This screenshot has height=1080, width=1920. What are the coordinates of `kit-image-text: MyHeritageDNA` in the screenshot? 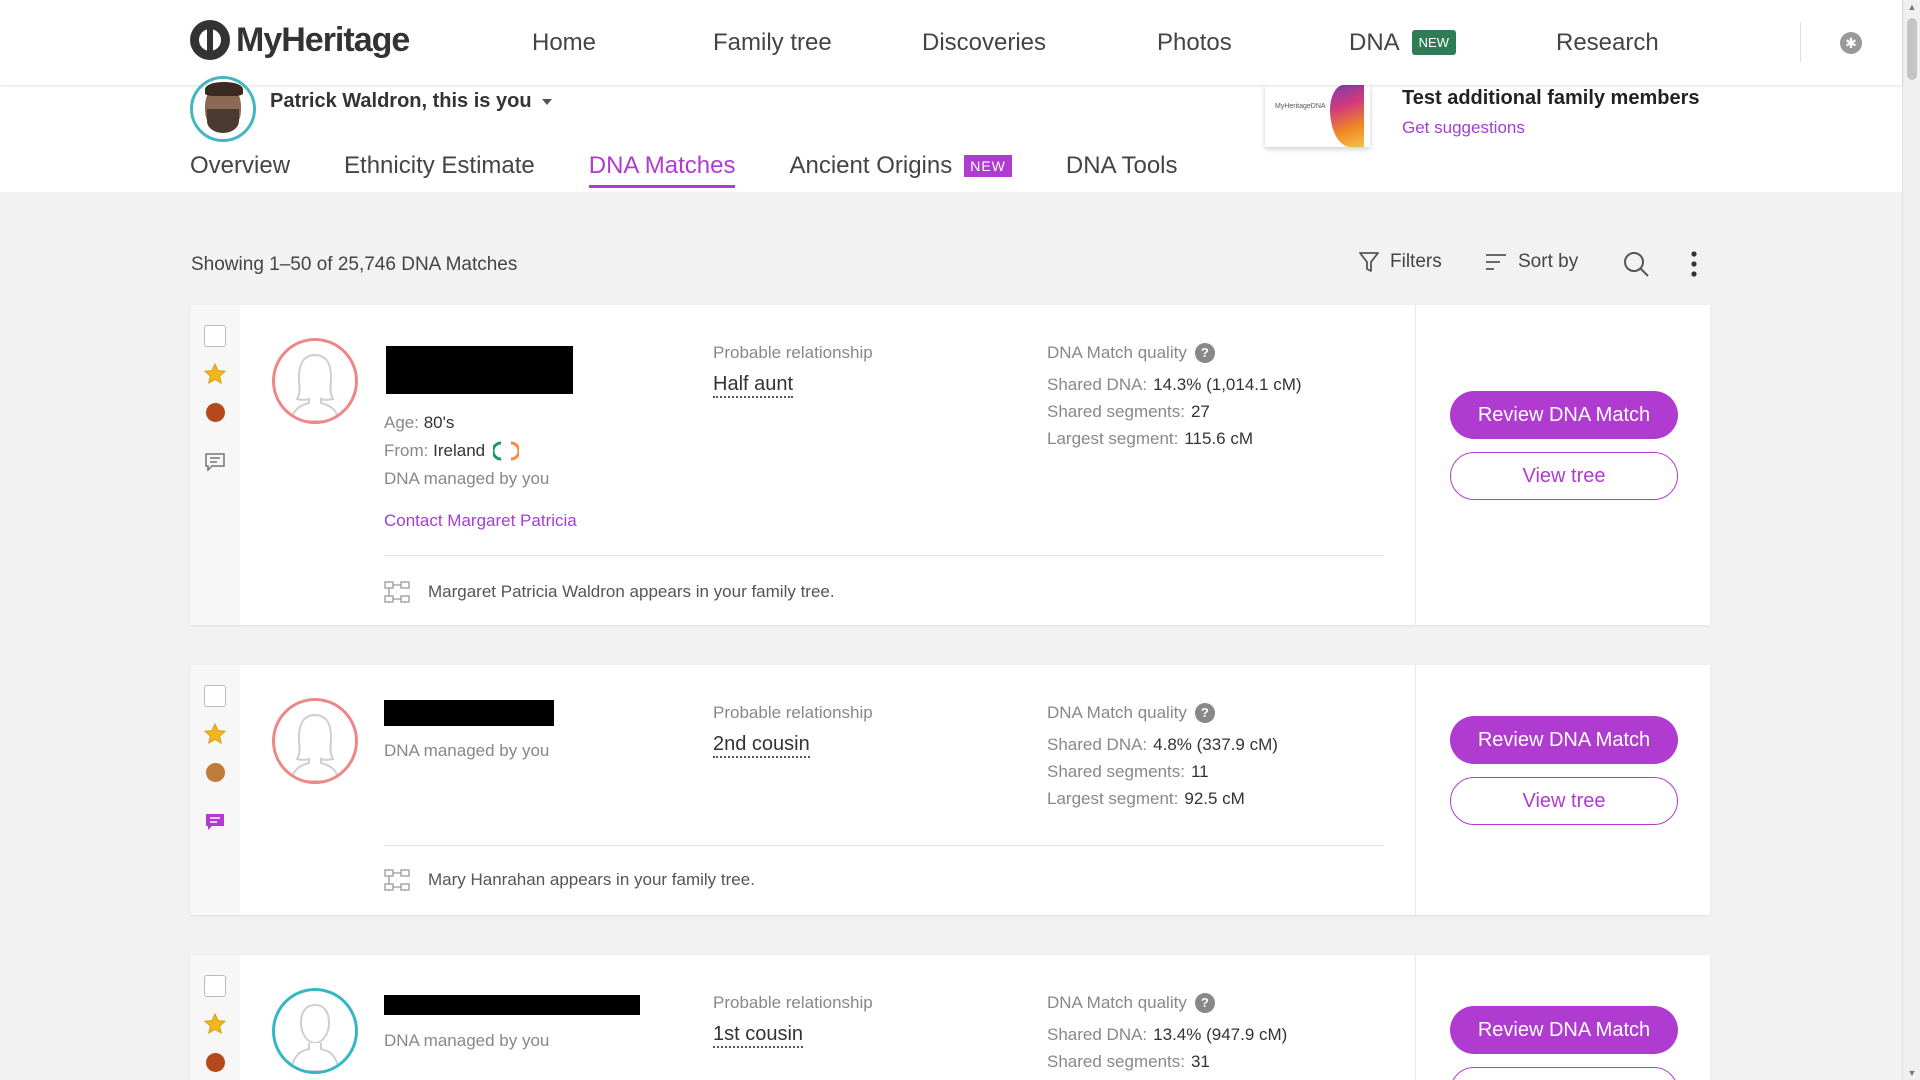 It's located at (1300, 106).